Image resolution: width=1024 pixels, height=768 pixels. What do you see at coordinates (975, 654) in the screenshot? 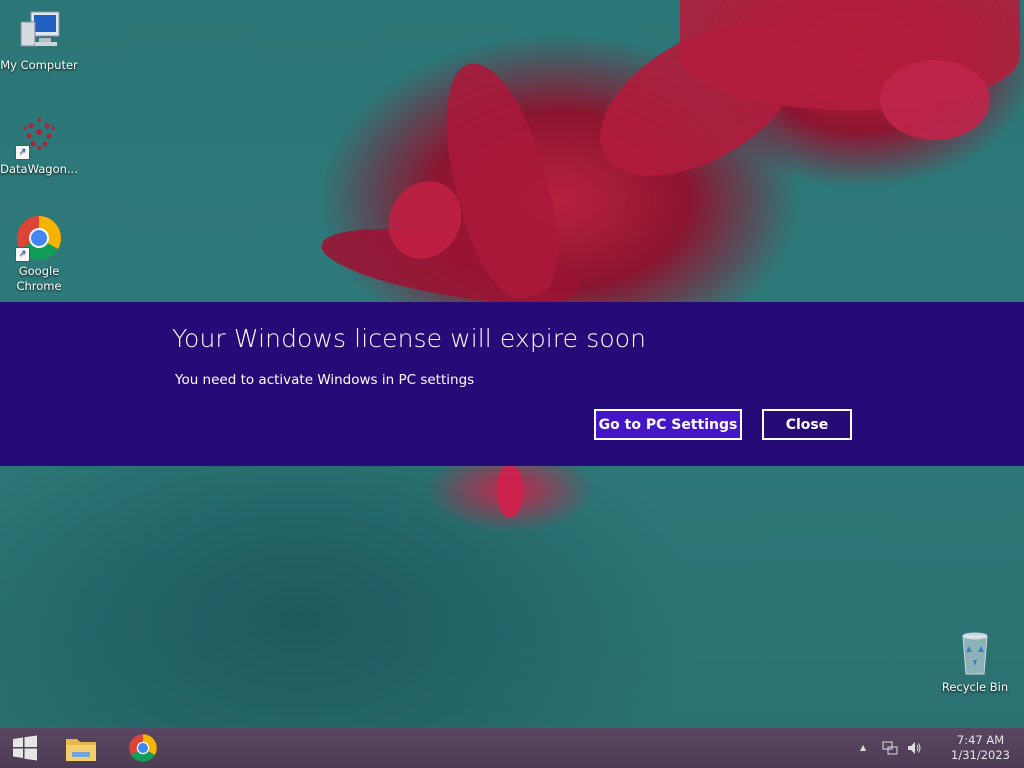
I see `recycle-bin-icon` at bounding box center [975, 654].